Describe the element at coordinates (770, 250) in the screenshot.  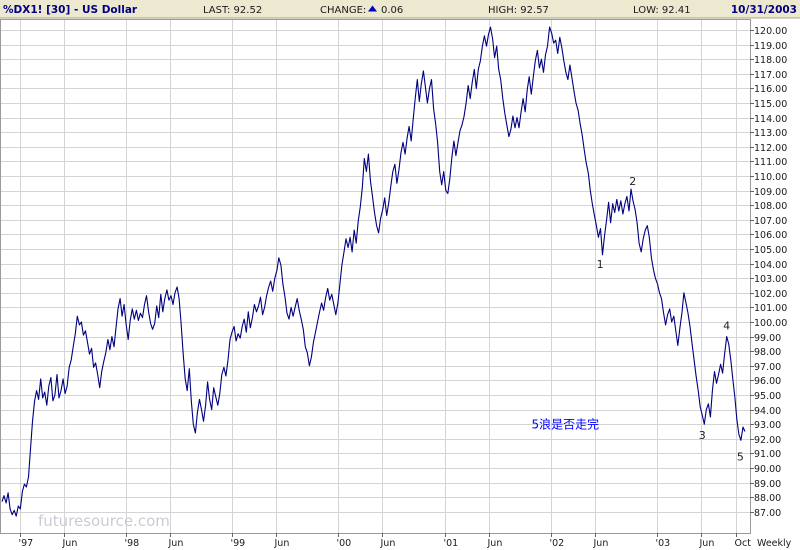
I see `y-tick-label: 105.00` at that location.